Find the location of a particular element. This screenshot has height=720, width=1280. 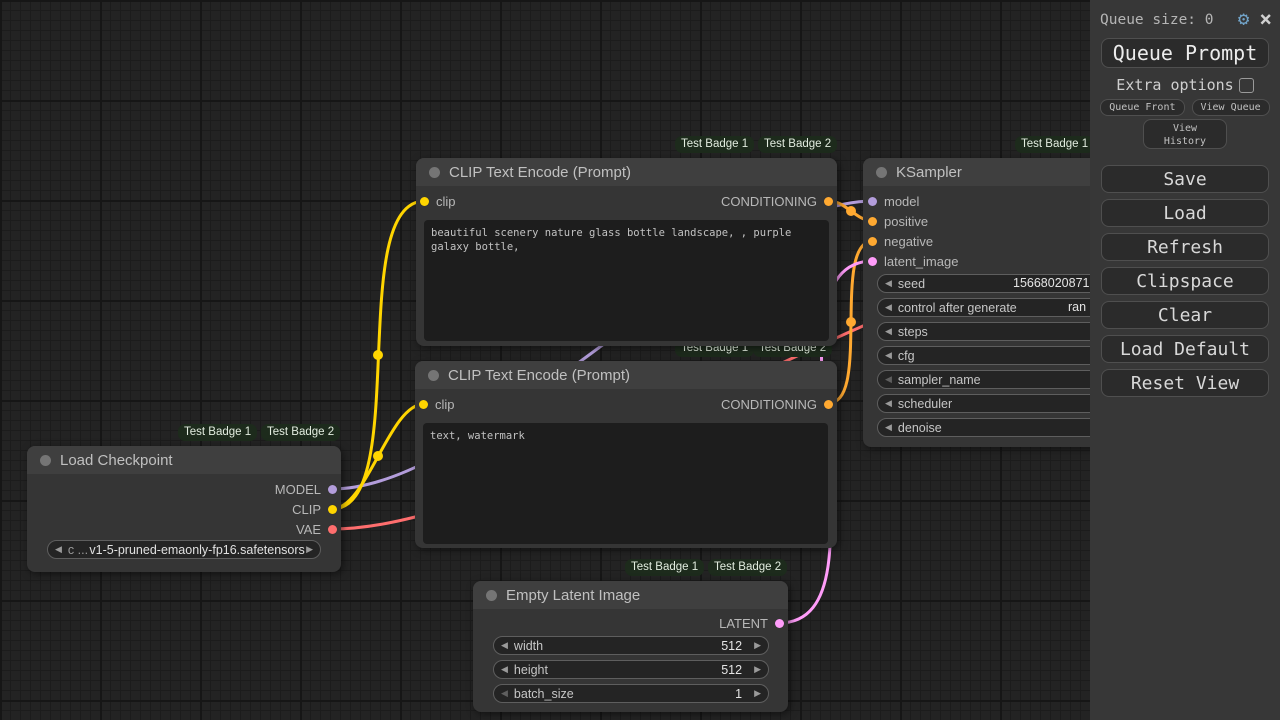

view-history-button: View History is located at coordinates (1185, 134).